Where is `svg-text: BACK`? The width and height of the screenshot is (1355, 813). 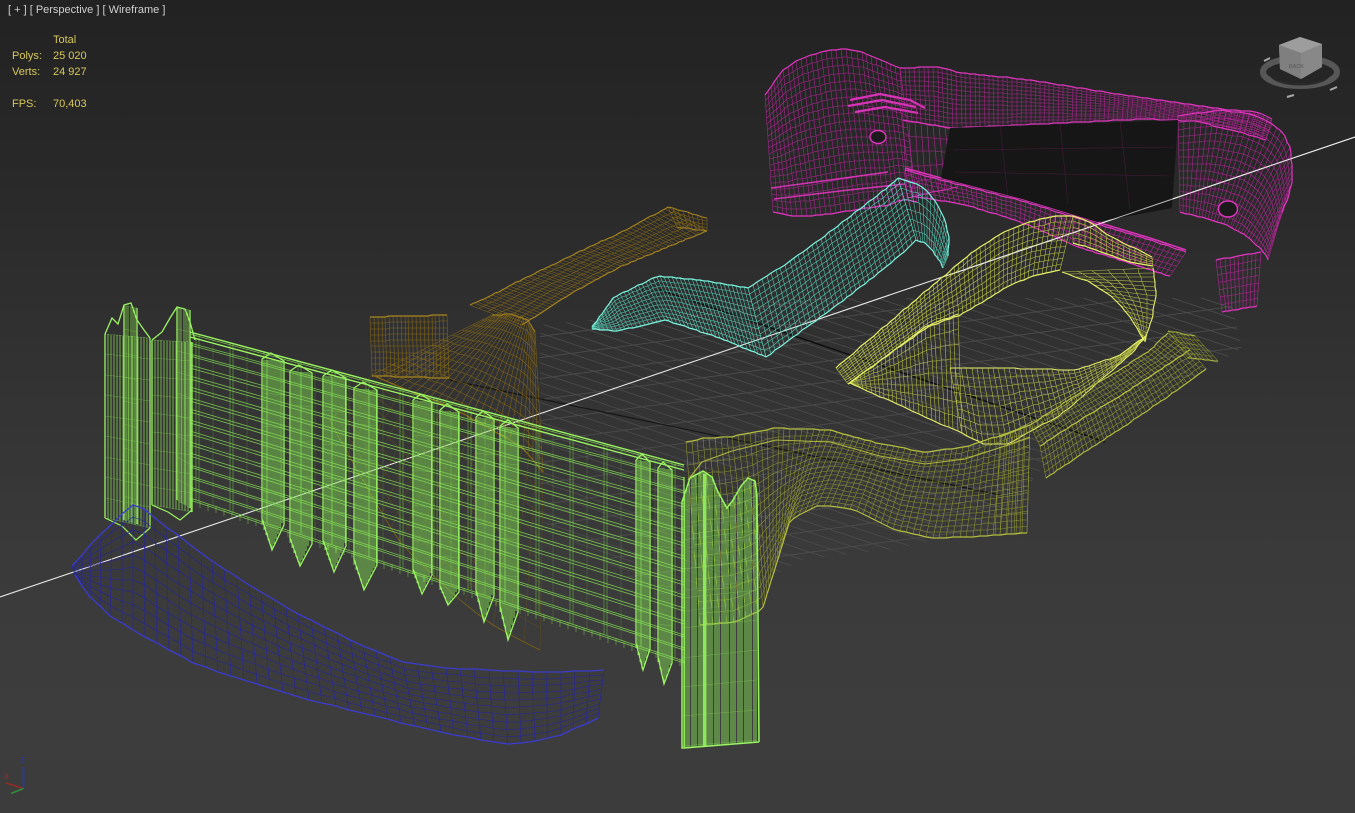 svg-text: BACK is located at coordinates (1296, 67).